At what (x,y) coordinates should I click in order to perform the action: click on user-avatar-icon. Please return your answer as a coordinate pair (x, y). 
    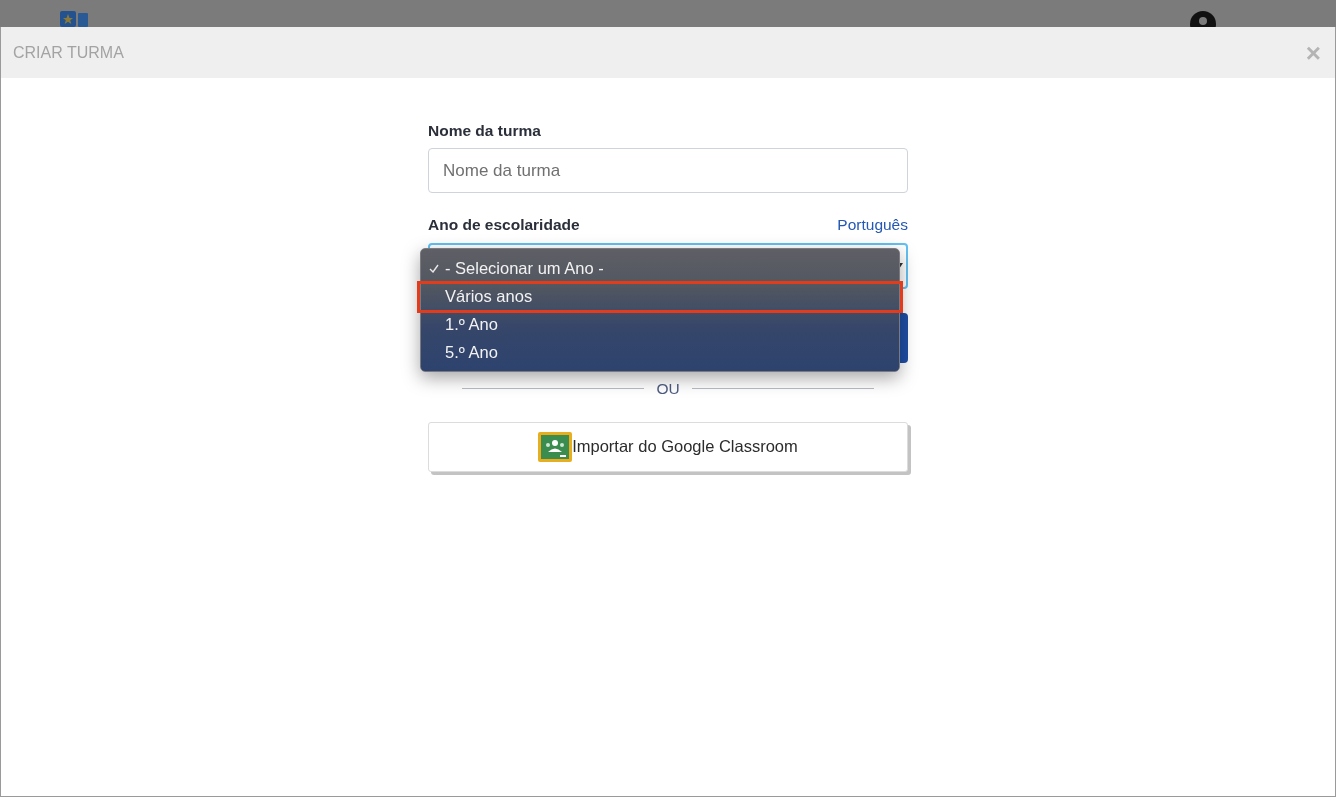
    Looking at the image, I should click on (1203, 19).